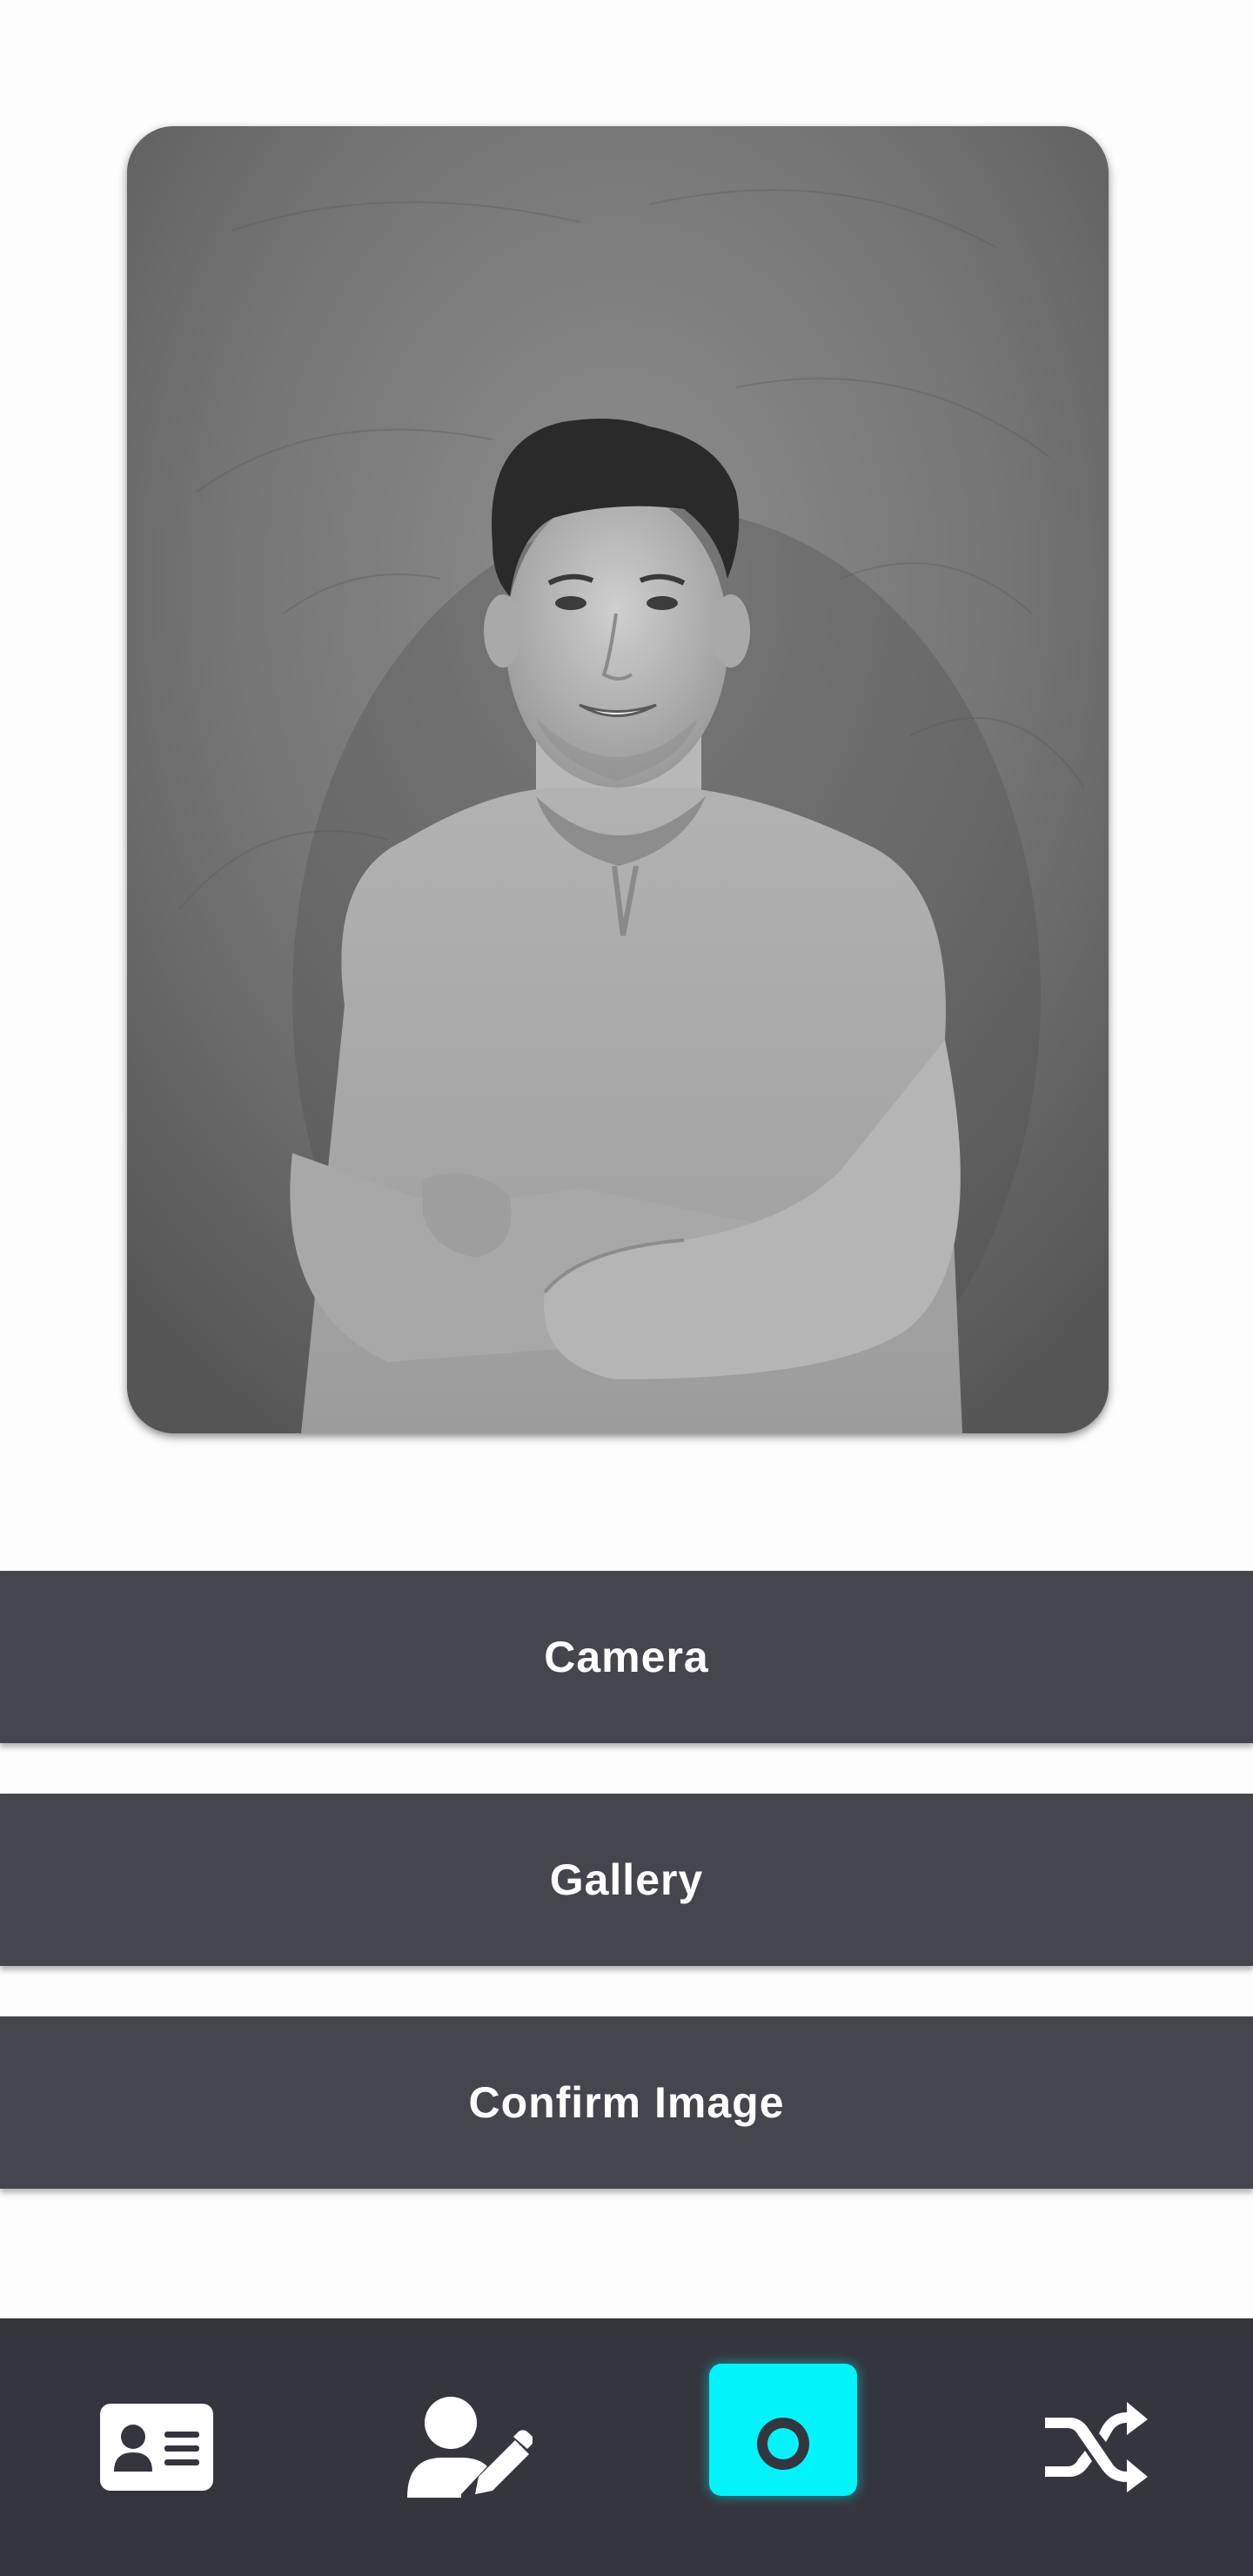 This screenshot has height=2576, width=1253. Describe the element at coordinates (626, 2102) in the screenshot. I see `confirm-image-button: Confirm Image` at that location.